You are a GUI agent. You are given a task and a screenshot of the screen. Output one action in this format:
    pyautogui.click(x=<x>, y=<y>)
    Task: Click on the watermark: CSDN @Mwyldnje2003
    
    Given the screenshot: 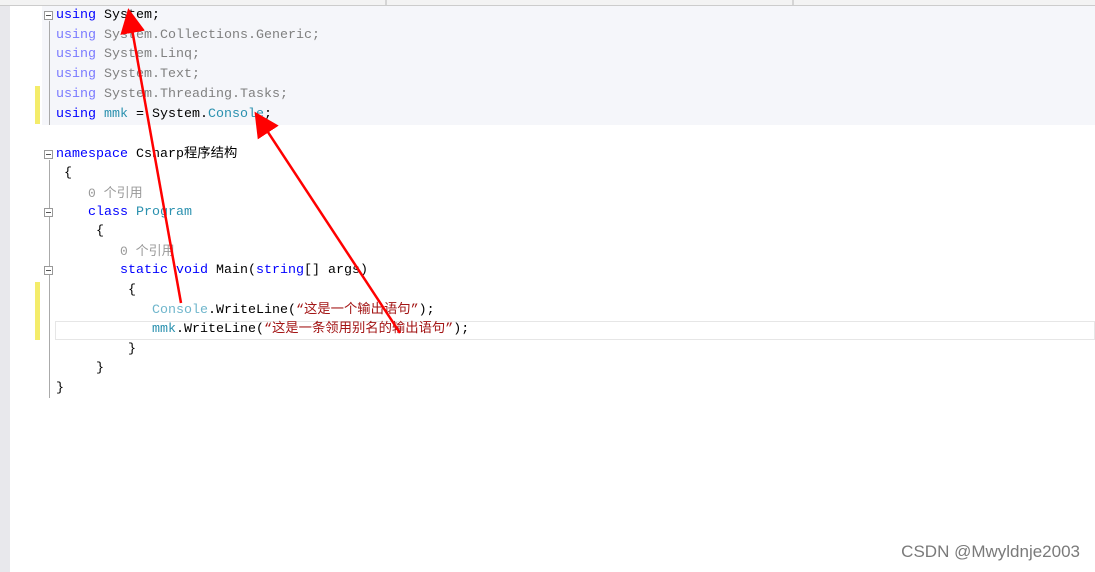 What is the action you would take?
    pyautogui.click(x=990, y=551)
    